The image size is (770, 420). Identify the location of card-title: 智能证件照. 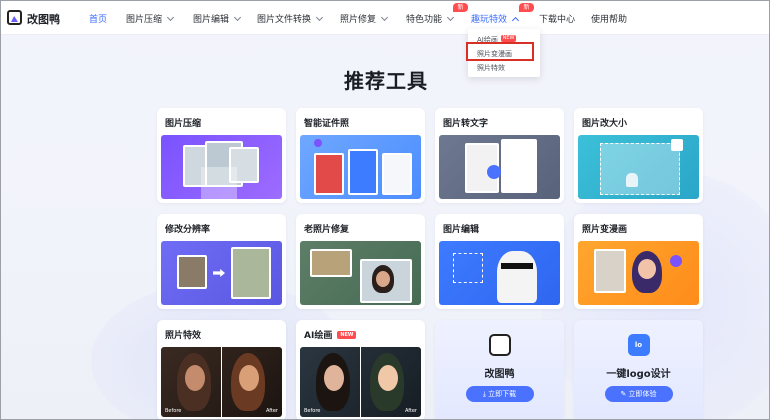
(327, 124).